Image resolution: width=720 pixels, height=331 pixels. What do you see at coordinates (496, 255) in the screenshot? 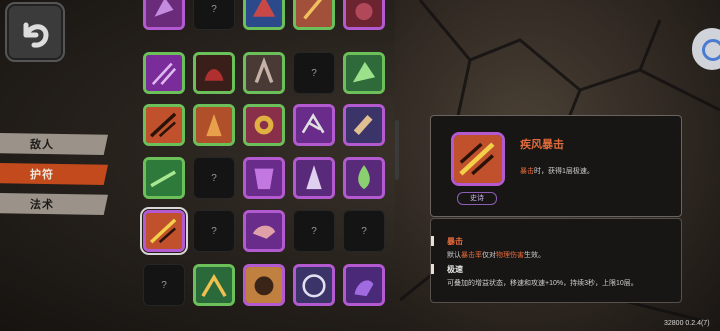
I see `keyword-text-crit: 默认暴击率仅对物理伤害生效。` at bounding box center [496, 255].